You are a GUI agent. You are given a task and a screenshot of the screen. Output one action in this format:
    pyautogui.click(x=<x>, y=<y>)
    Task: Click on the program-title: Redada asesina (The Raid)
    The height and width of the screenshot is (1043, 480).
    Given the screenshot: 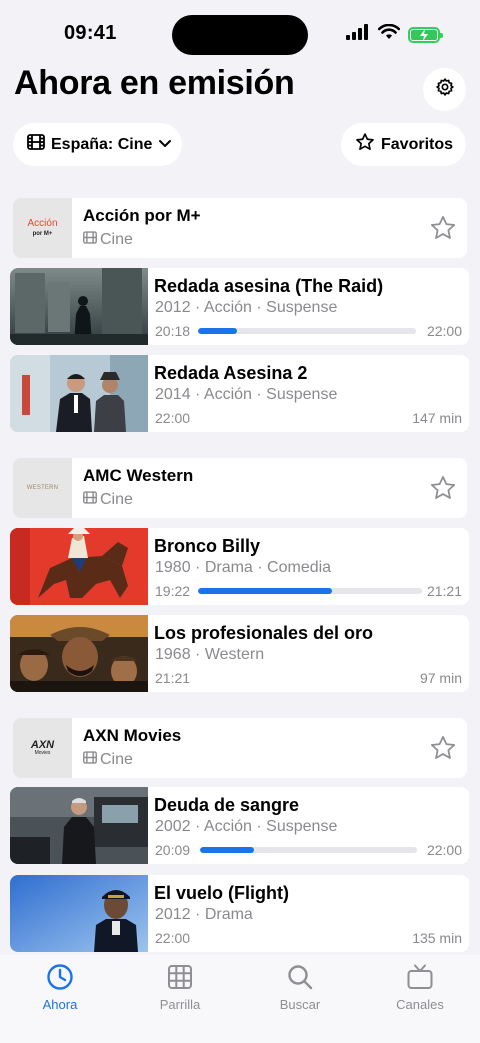 What is the action you would take?
    pyautogui.click(x=269, y=286)
    